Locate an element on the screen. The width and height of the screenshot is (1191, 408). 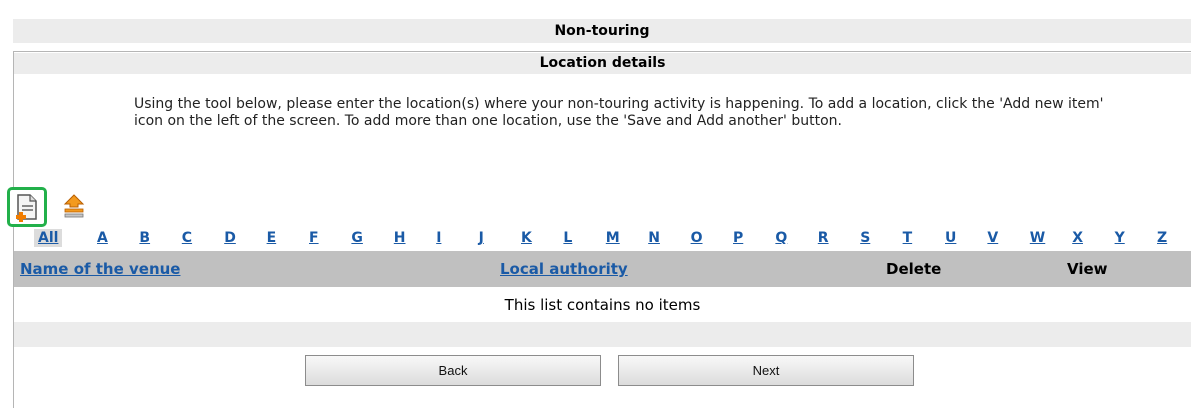
filter-letter-m: M is located at coordinates (613, 238).